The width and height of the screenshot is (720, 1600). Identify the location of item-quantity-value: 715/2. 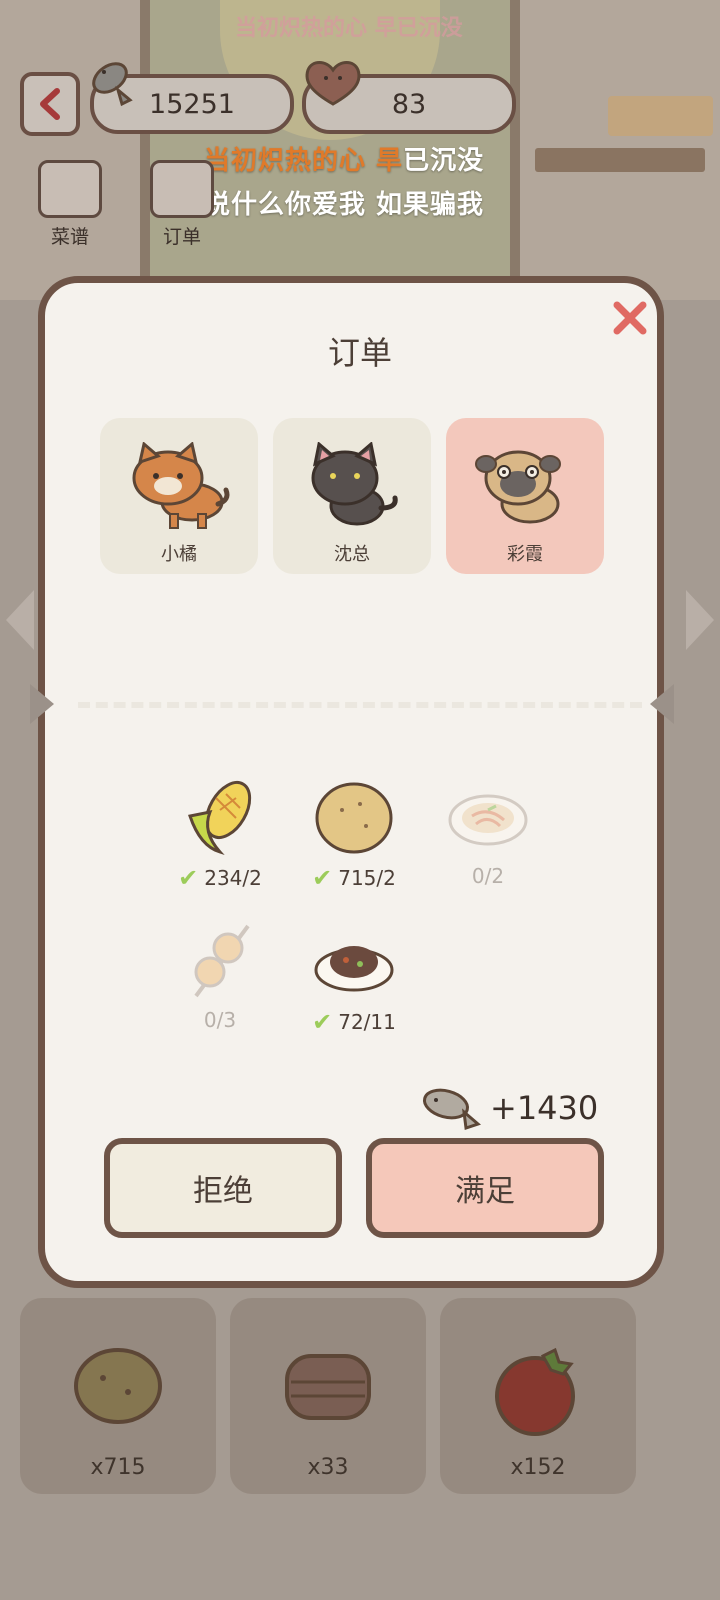
(367, 878).